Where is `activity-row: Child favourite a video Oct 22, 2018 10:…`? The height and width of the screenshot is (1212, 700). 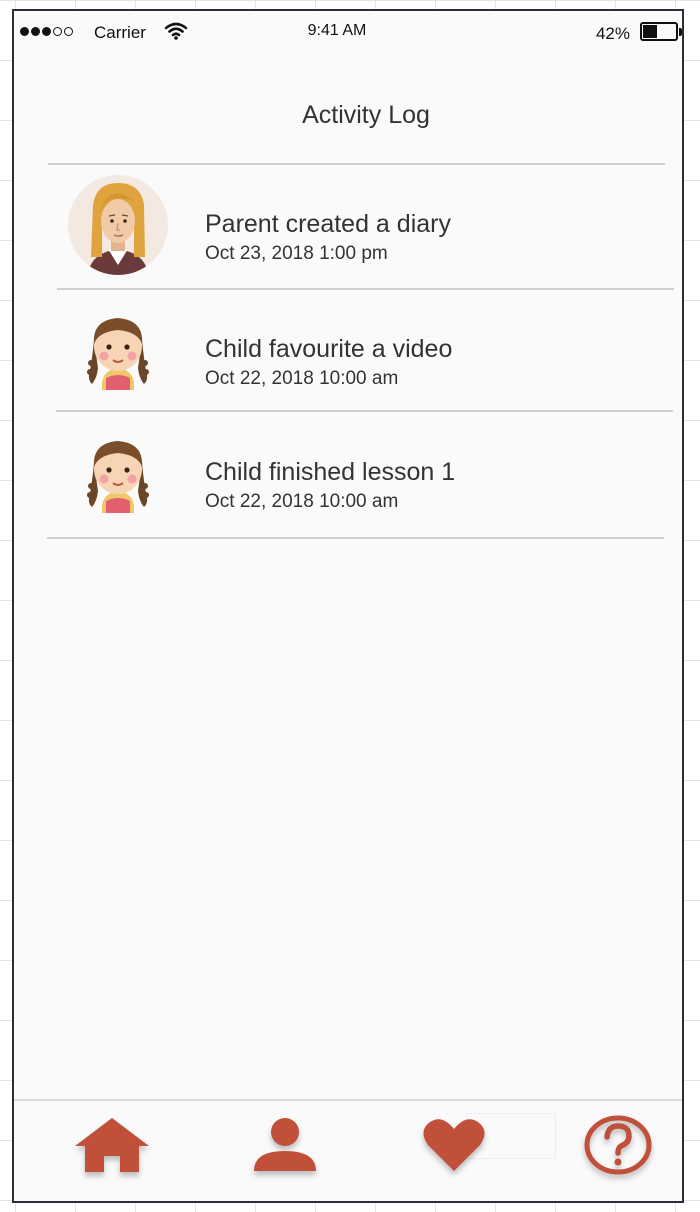 activity-row: Child favourite a video Oct 22, 2018 10:… is located at coordinates (344, 352).